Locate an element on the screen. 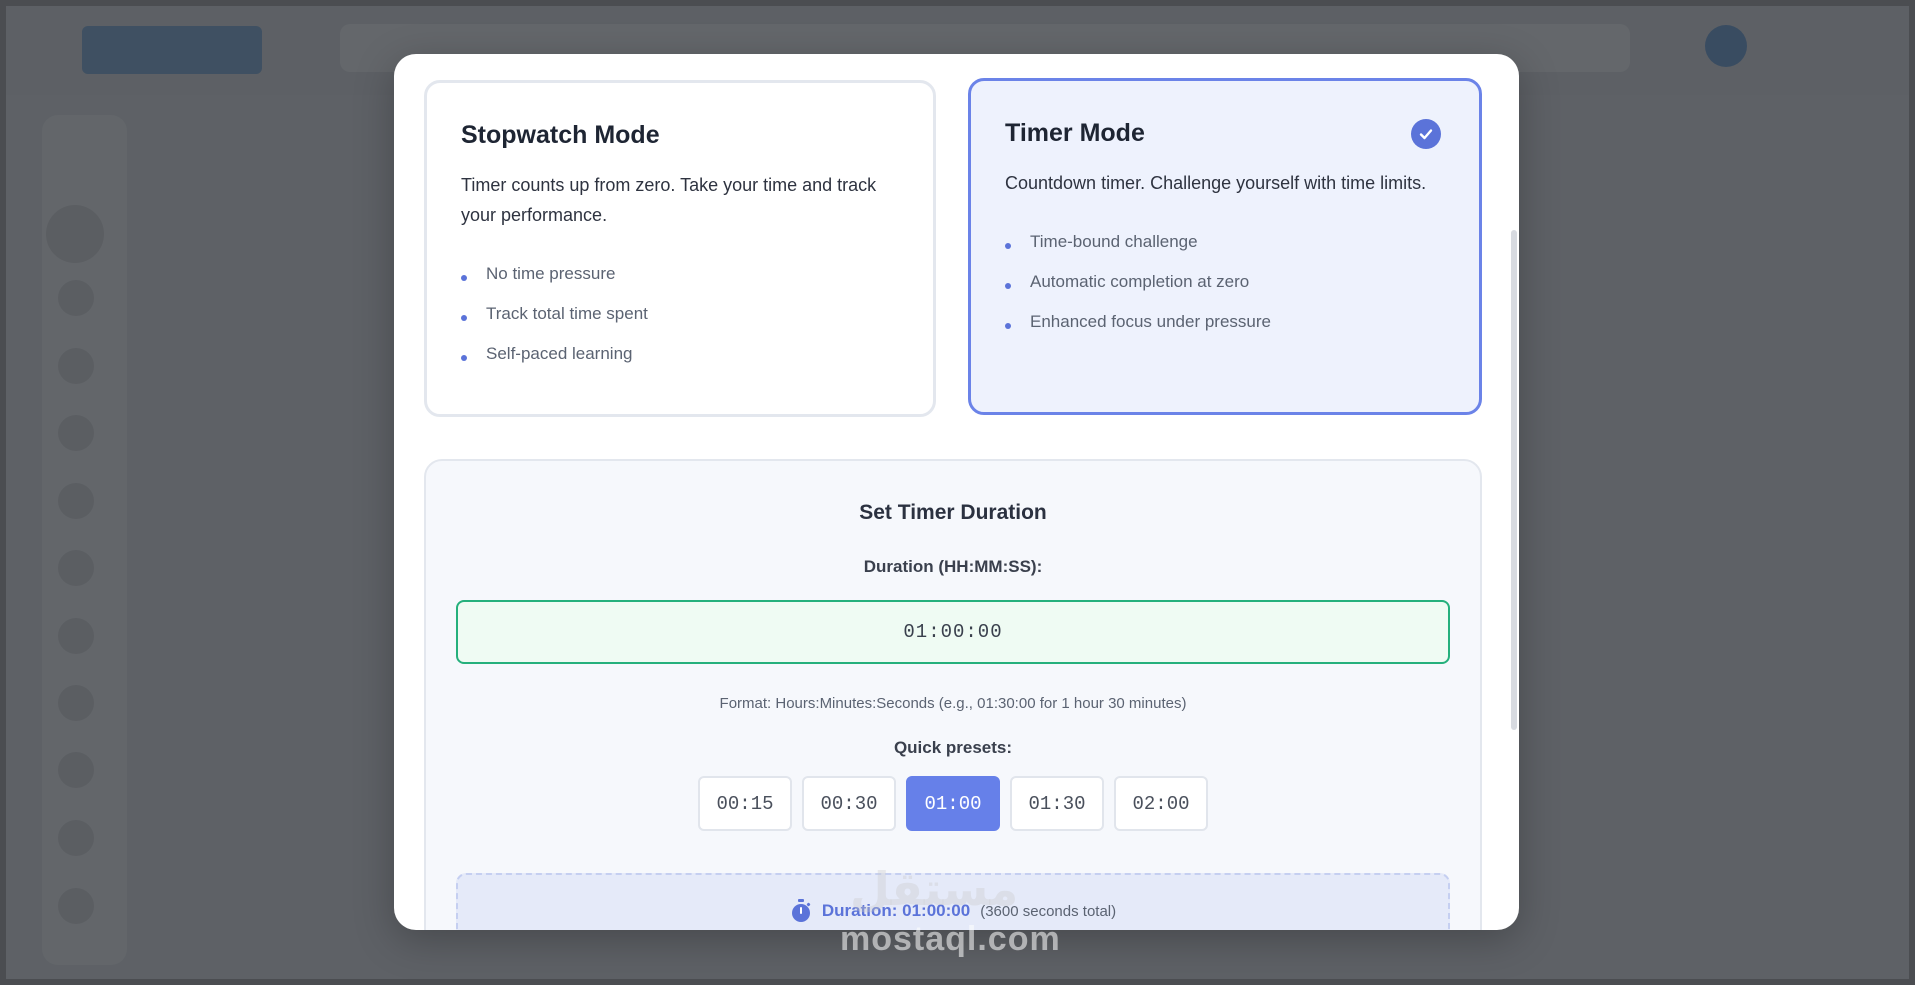 Image resolution: width=1915 pixels, height=985 pixels. preset-button-00-30: 00:30 is located at coordinates (849, 803).